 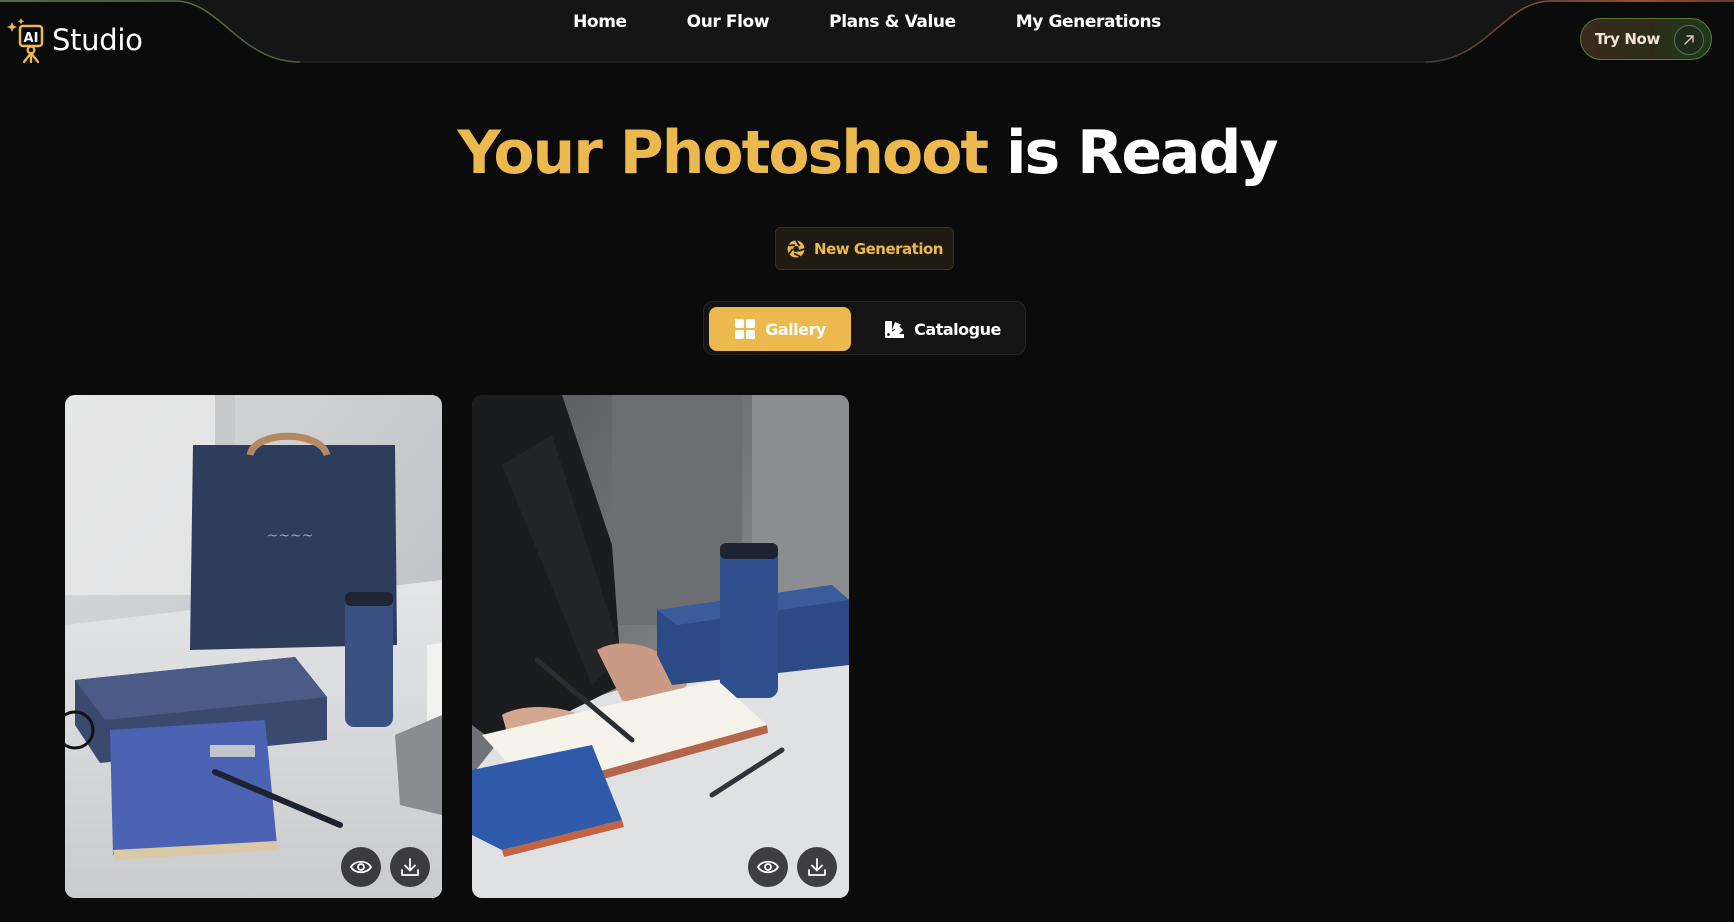 I want to click on tab-catalogue: Catalogue, so click(x=942, y=329).